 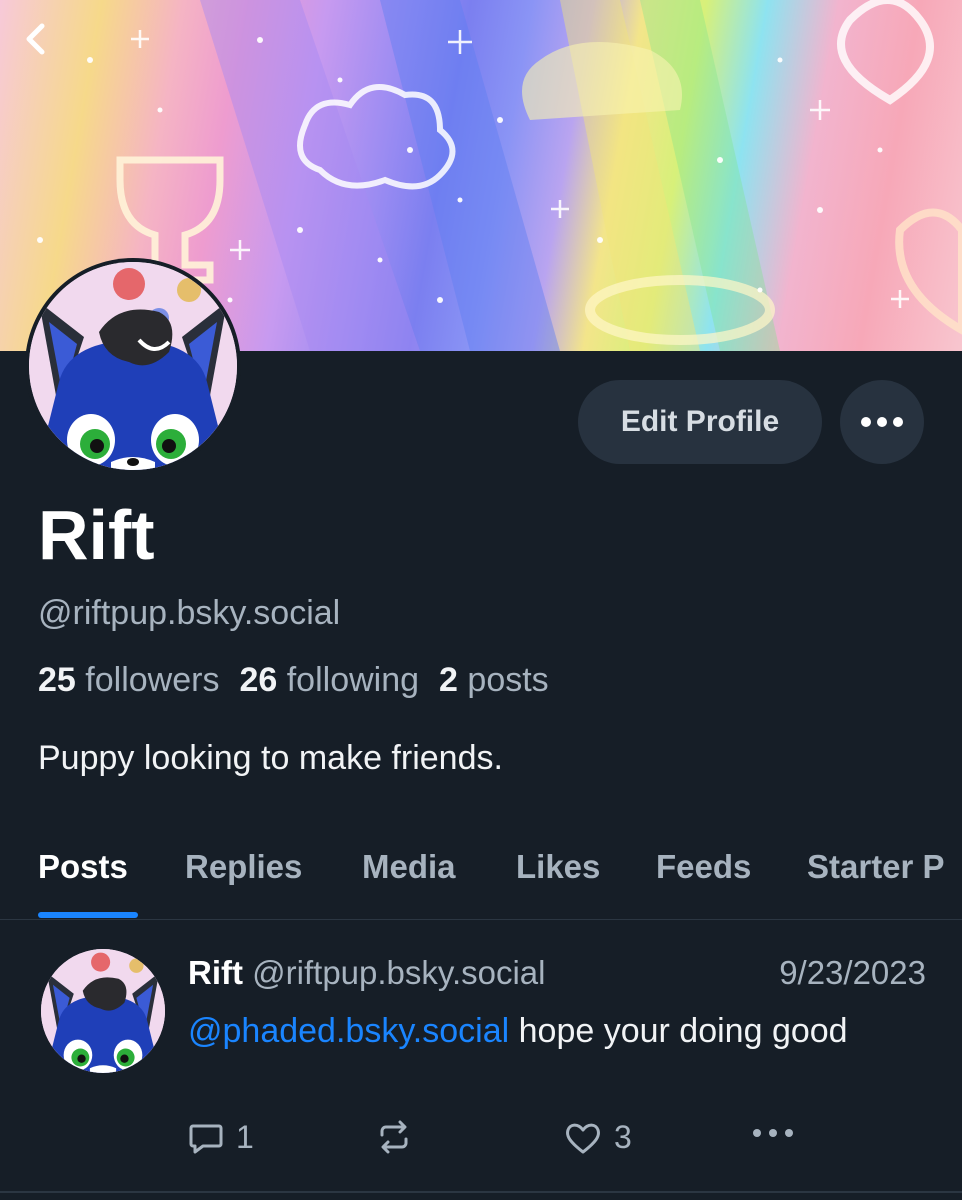 What do you see at coordinates (88, 915) in the screenshot?
I see `active-tab-indicator` at bounding box center [88, 915].